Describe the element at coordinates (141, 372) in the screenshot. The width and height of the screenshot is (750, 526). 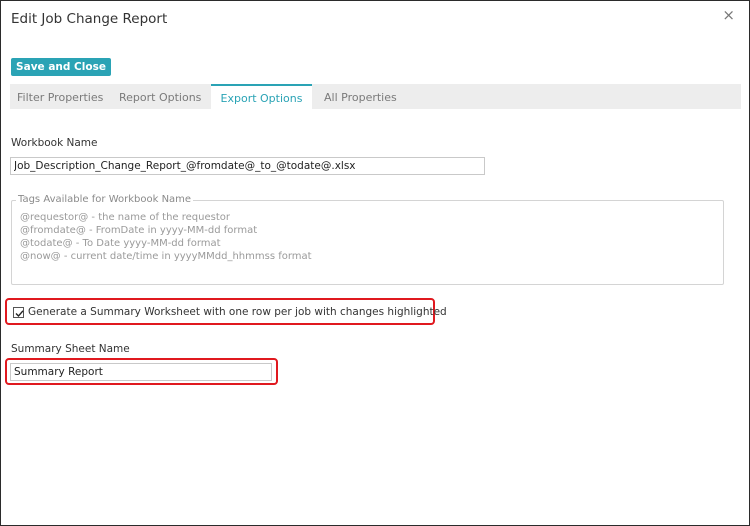
I see `summary-sheet-name-input` at that location.